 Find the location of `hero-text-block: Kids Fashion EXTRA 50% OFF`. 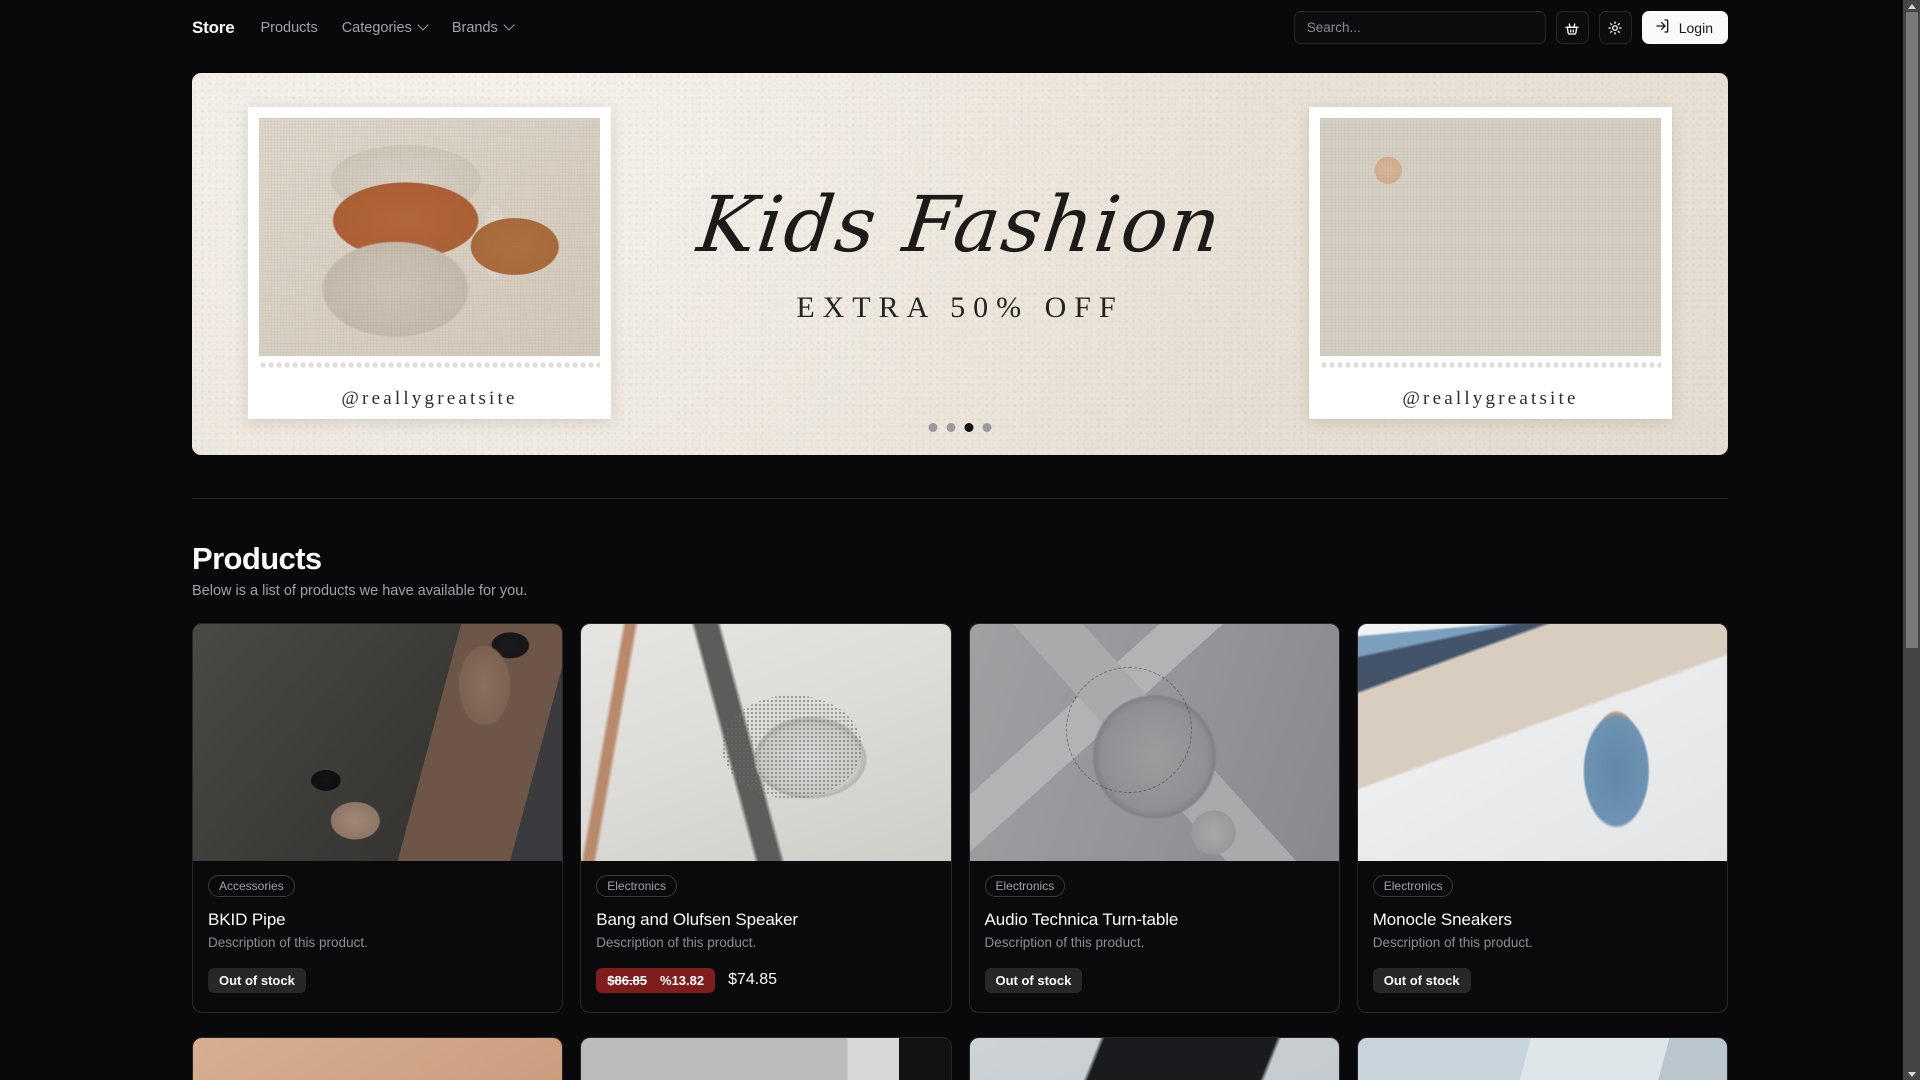

hero-text-block: Kids Fashion EXTRA 50% OFF is located at coordinates (960, 253).